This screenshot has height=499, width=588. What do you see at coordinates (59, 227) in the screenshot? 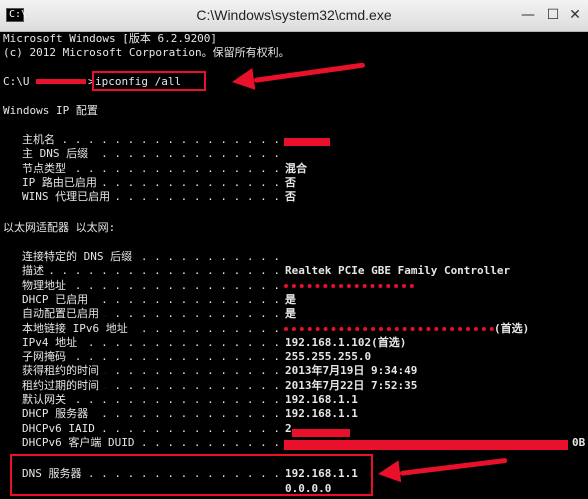
I see `section-ethernet-adapter: 以太网适配器 以太网:` at bounding box center [59, 227].